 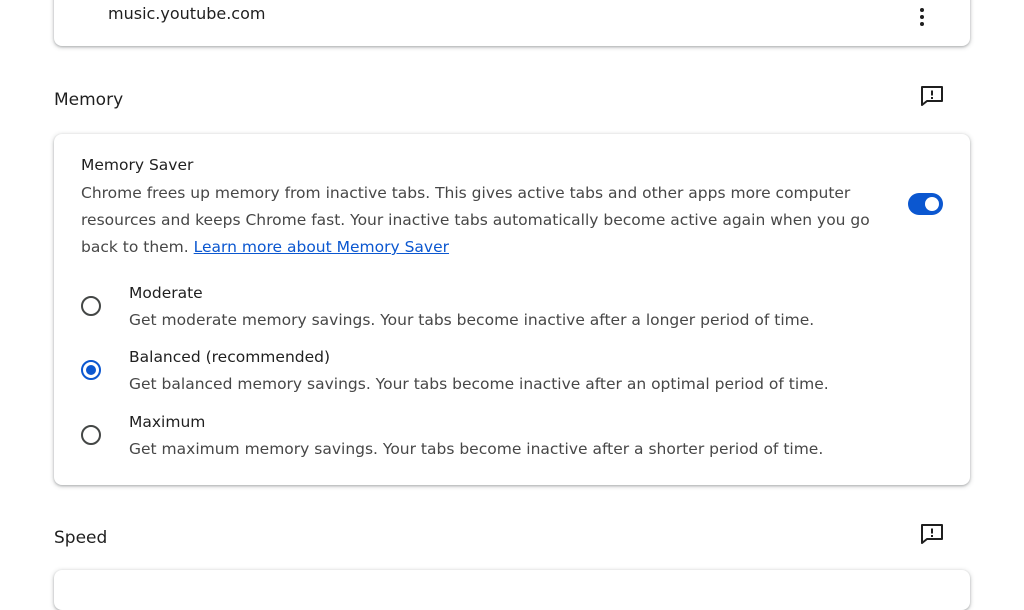 I want to click on speed-section-title: Speed, so click(x=81, y=538).